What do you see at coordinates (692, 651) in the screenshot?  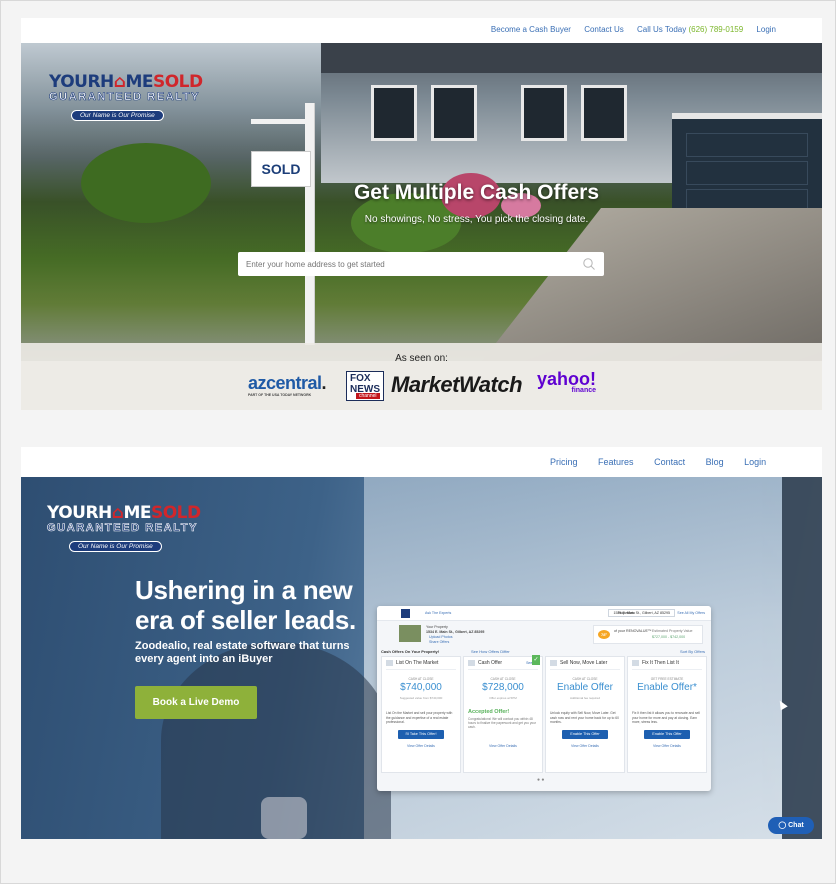 I see `sort-offers-link: Sort By Offers` at bounding box center [692, 651].